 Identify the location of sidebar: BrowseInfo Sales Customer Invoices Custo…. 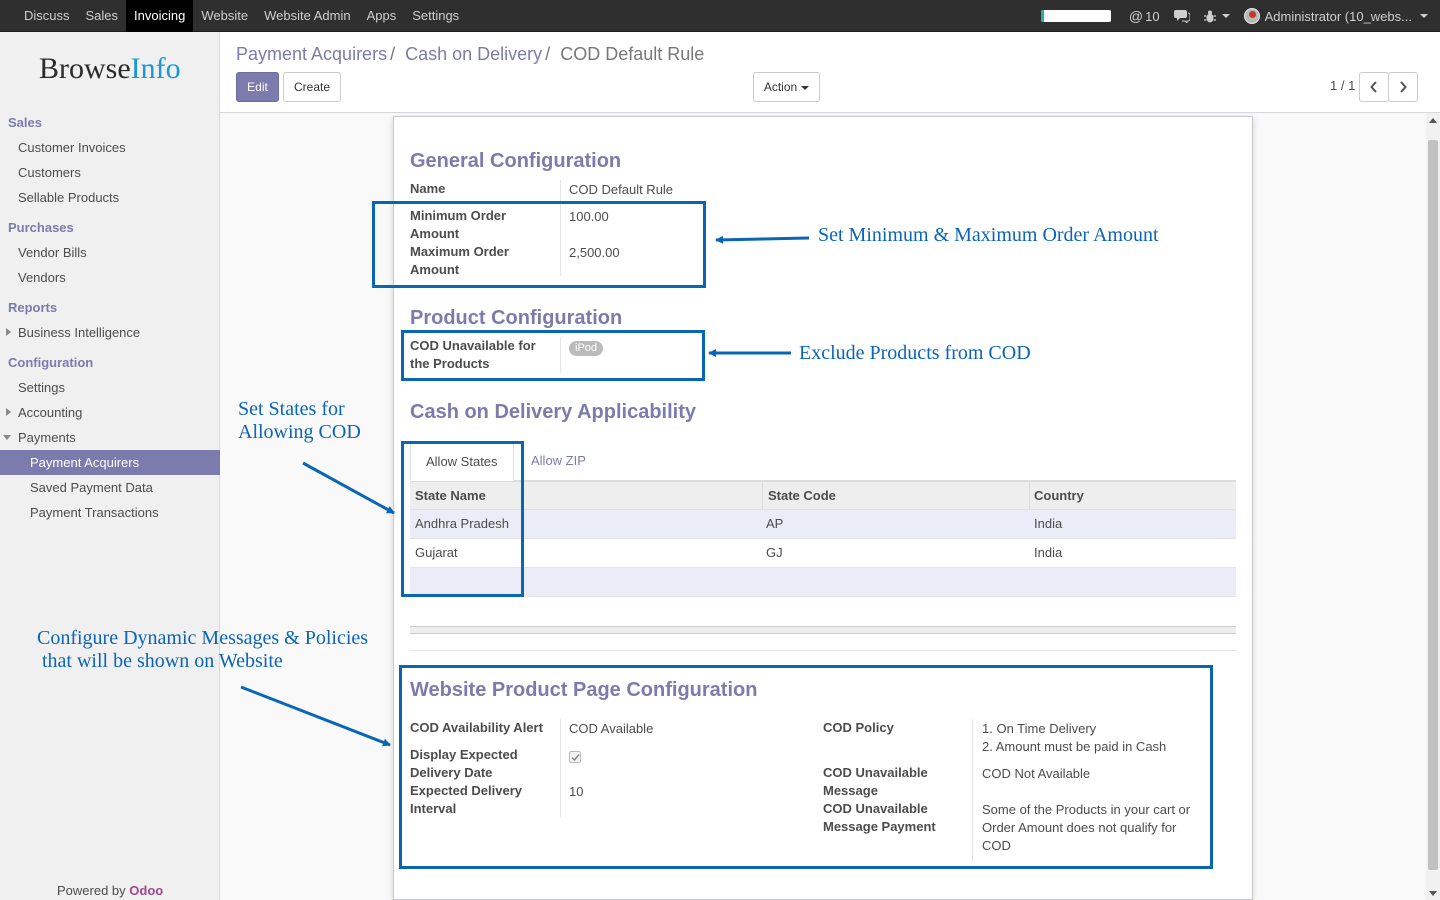
(110, 466).